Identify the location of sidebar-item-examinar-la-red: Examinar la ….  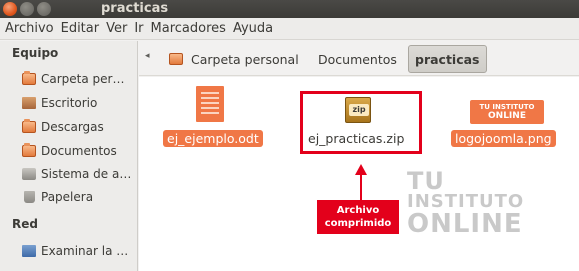
(78, 251).